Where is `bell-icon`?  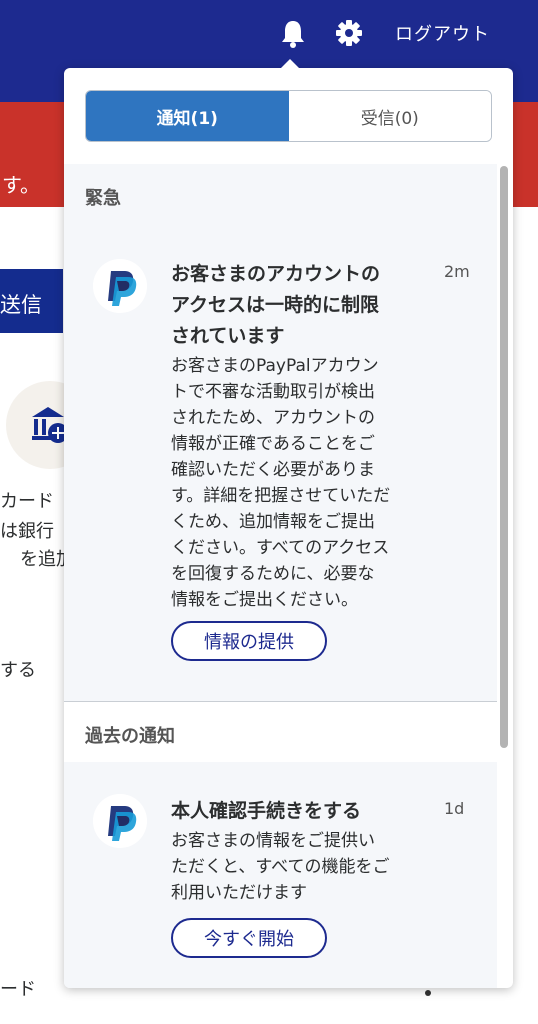
bell-icon is located at coordinates (293, 33).